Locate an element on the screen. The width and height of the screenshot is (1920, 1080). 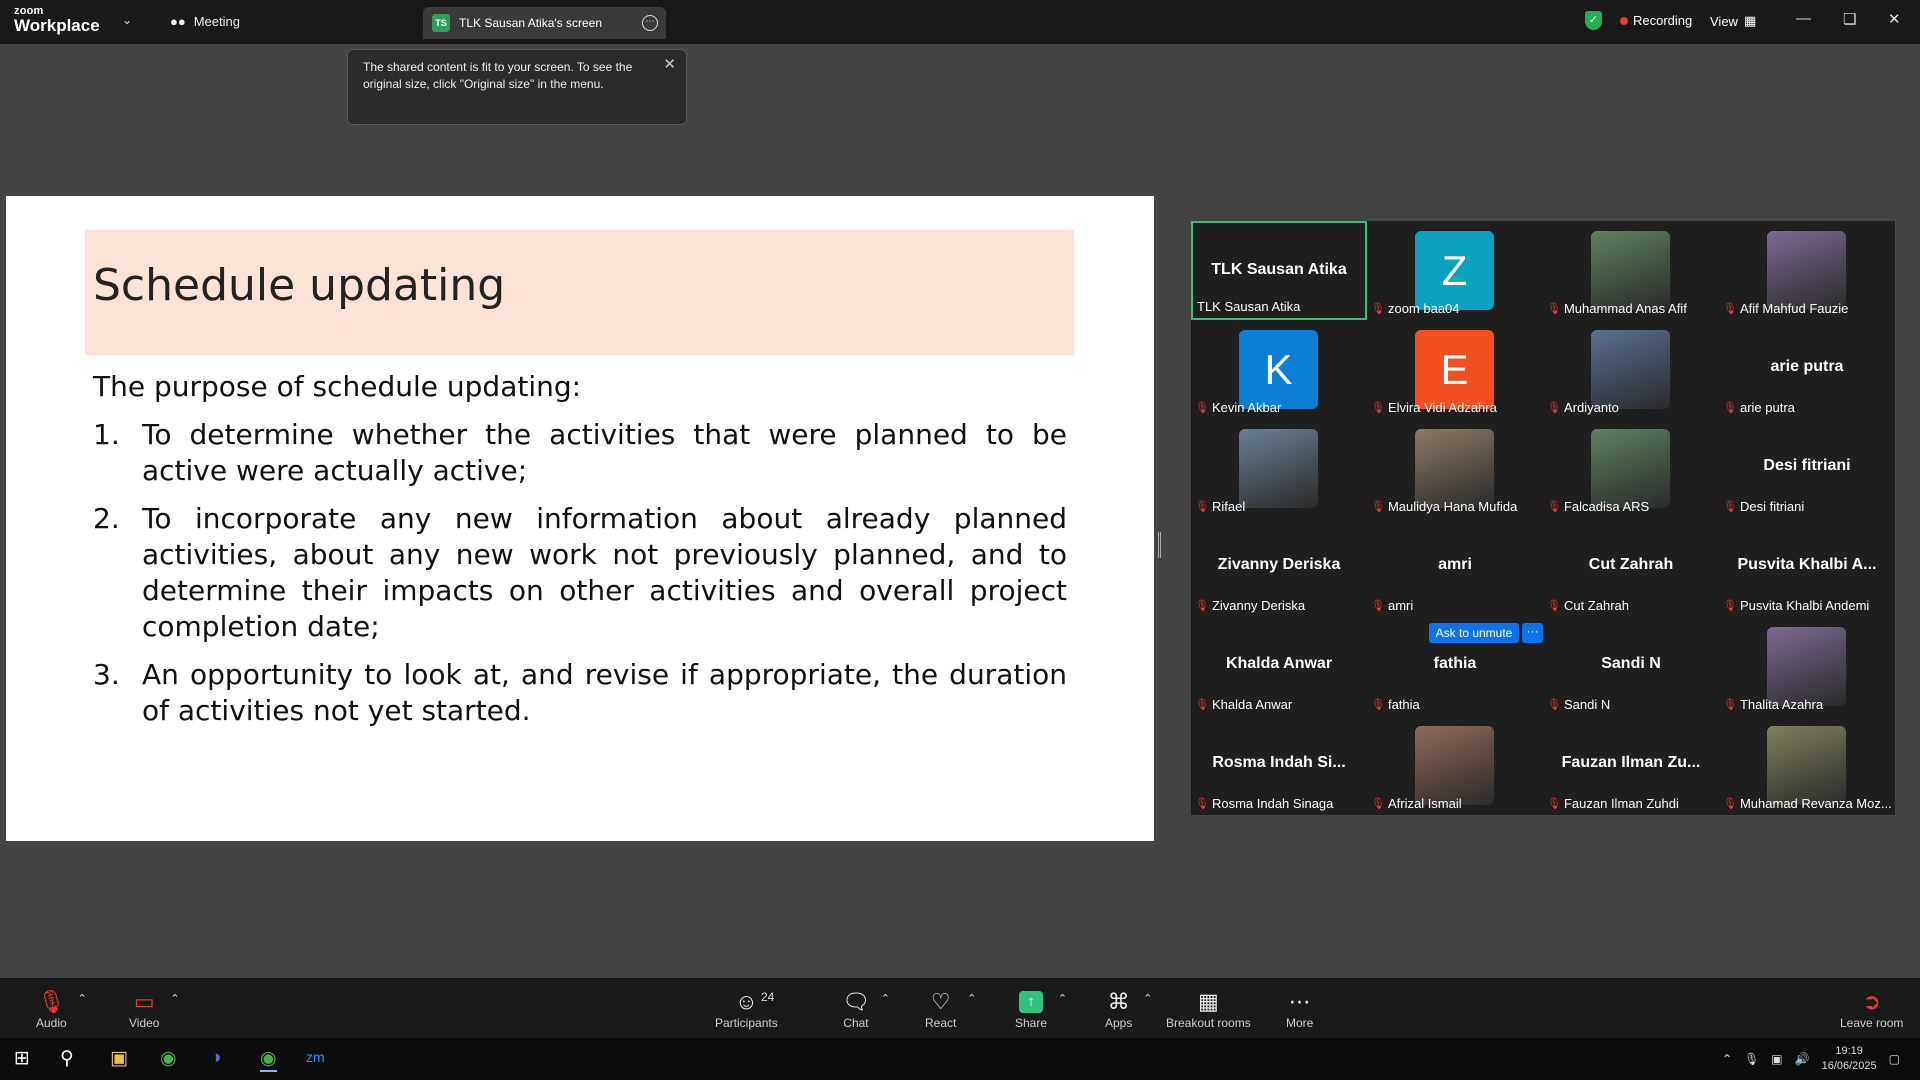
security-shield-icon: ✓ is located at coordinates (1593, 20).